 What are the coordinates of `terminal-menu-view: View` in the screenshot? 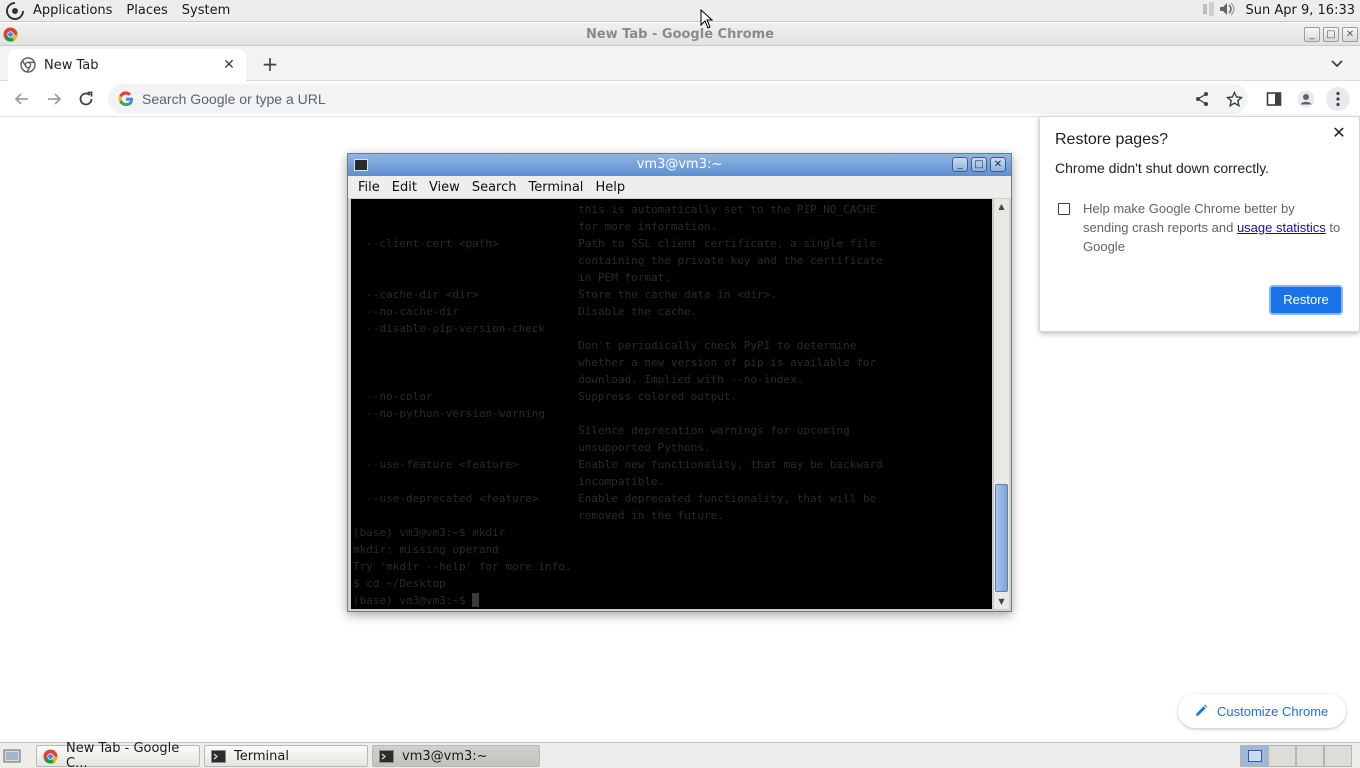 It's located at (444, 187).